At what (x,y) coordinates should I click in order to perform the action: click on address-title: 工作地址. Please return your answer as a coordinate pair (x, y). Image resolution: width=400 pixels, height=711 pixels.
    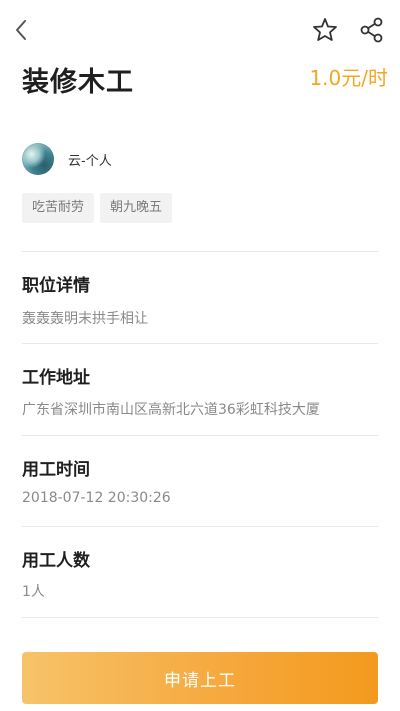
    Looking at the image, I should click on (56, 378).